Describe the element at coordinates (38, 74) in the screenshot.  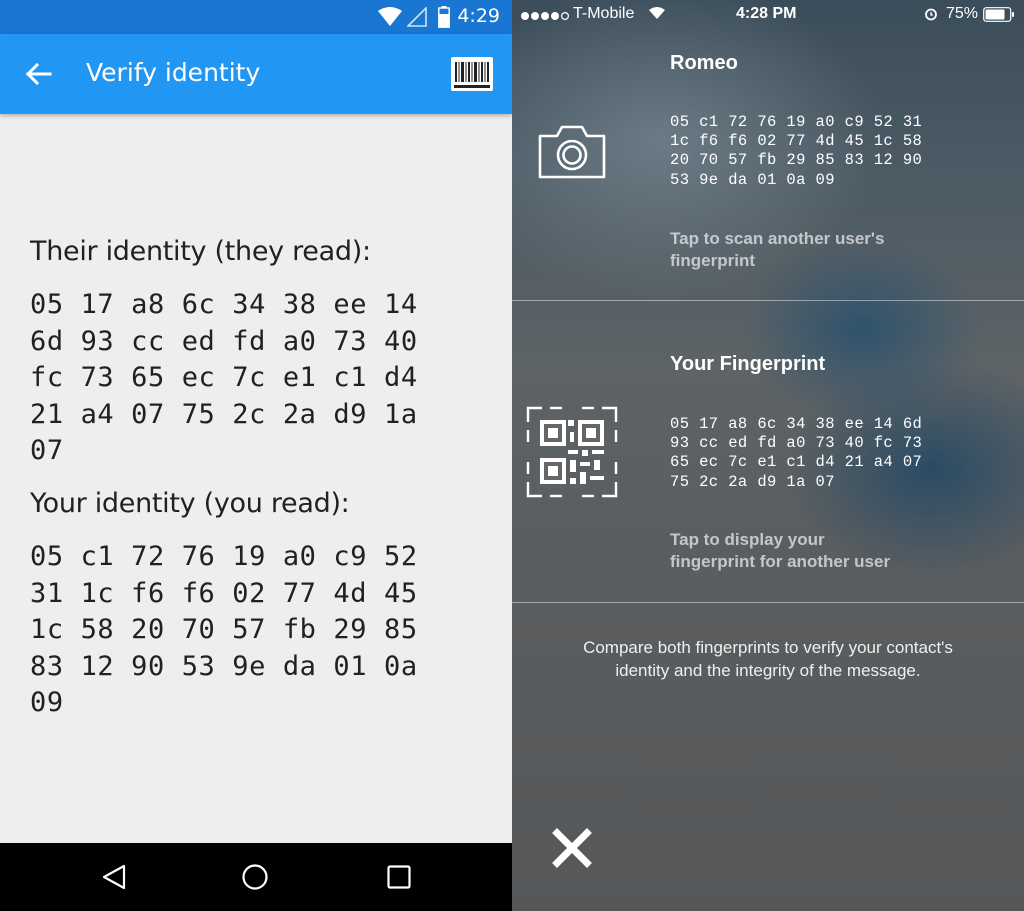
I see `back-arrow-icon` at that location.